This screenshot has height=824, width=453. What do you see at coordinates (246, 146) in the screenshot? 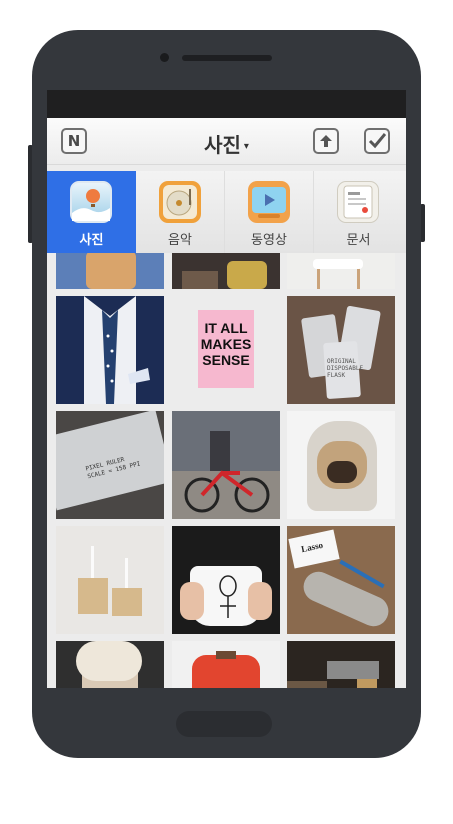
I see `chevron-down-icon: ▾` at bounding box center [246, 146].